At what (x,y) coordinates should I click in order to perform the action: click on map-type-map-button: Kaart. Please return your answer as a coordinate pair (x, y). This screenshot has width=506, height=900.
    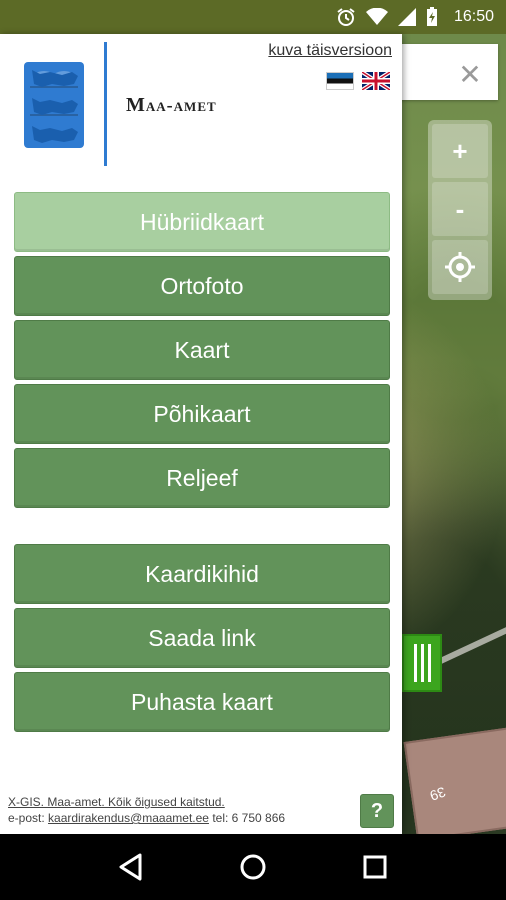
    Looking at the image, I should click on (202, 350).